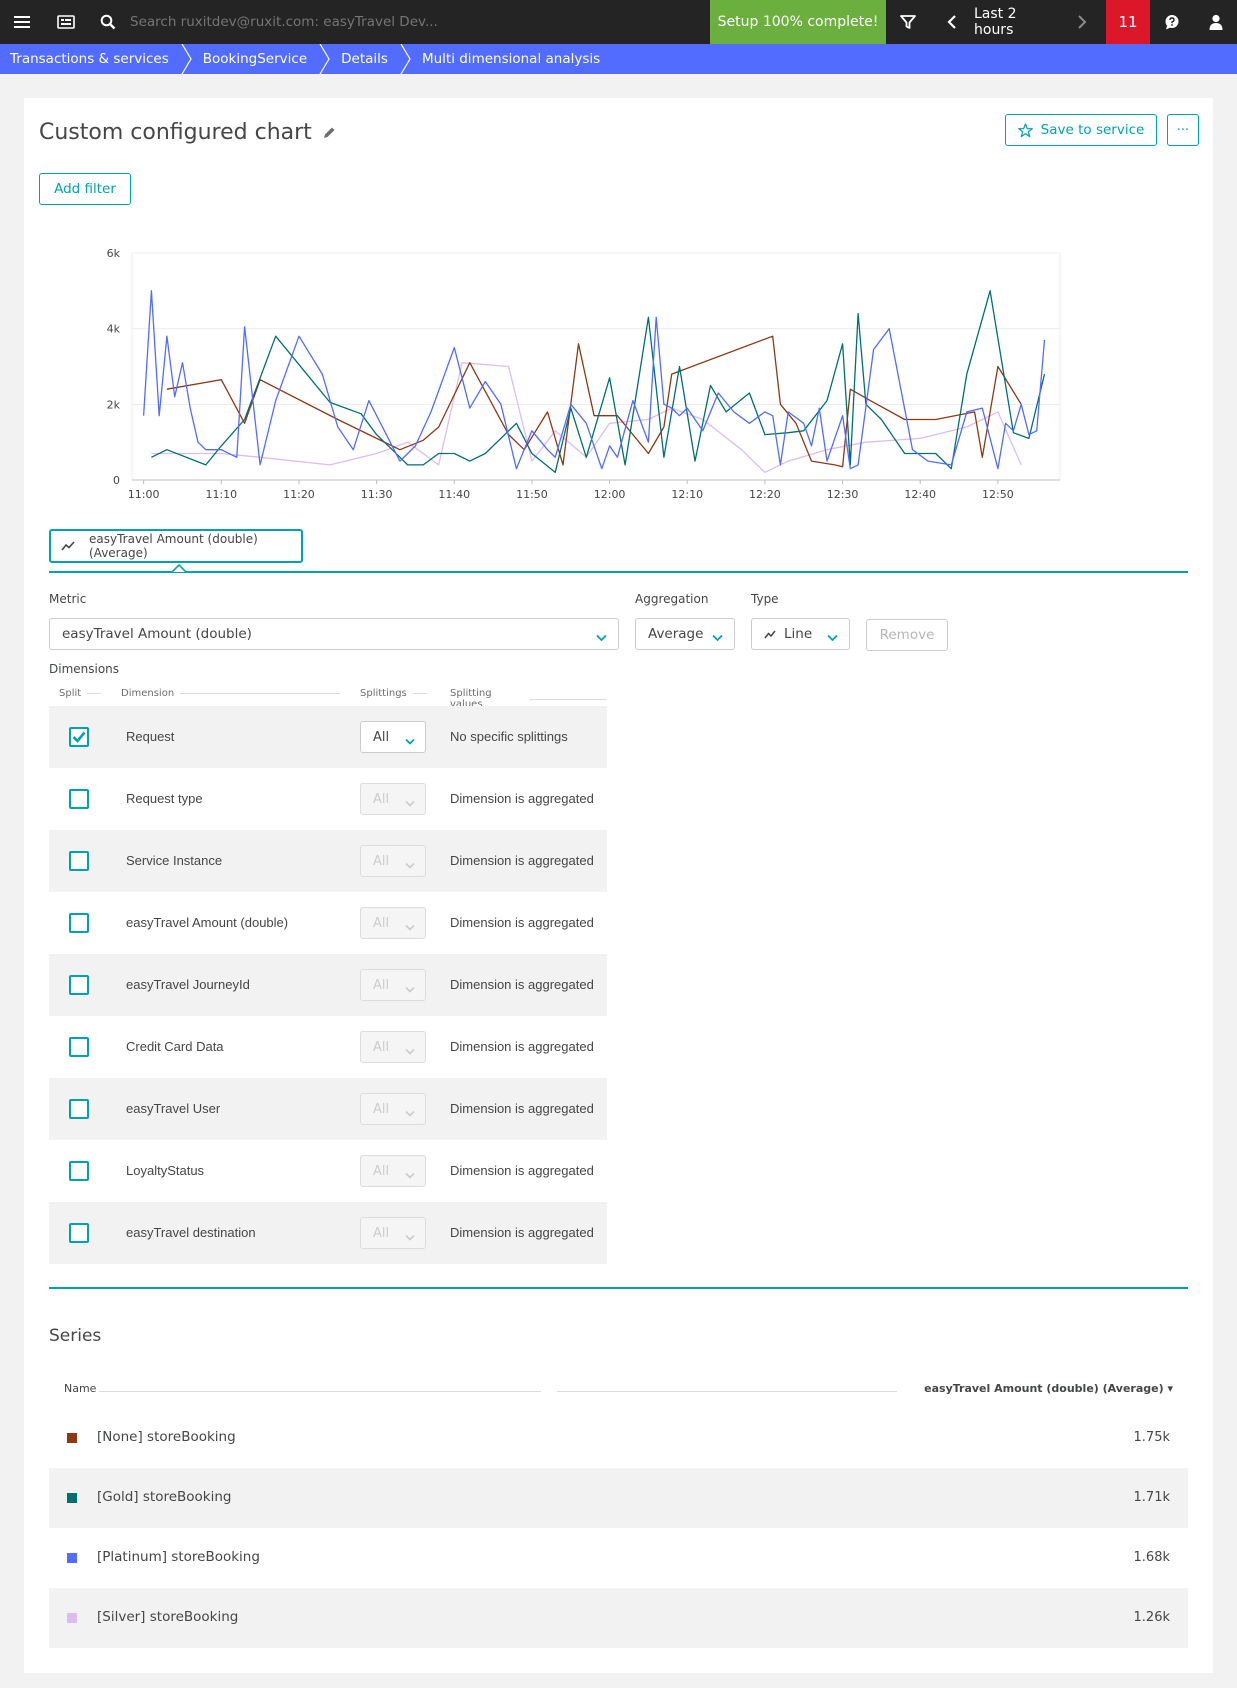 This screenshot has height=1688, width=1237. Describe the element at coordinates (80, 1388) in the screenshot. I see `series-header-name: Name` at that location.